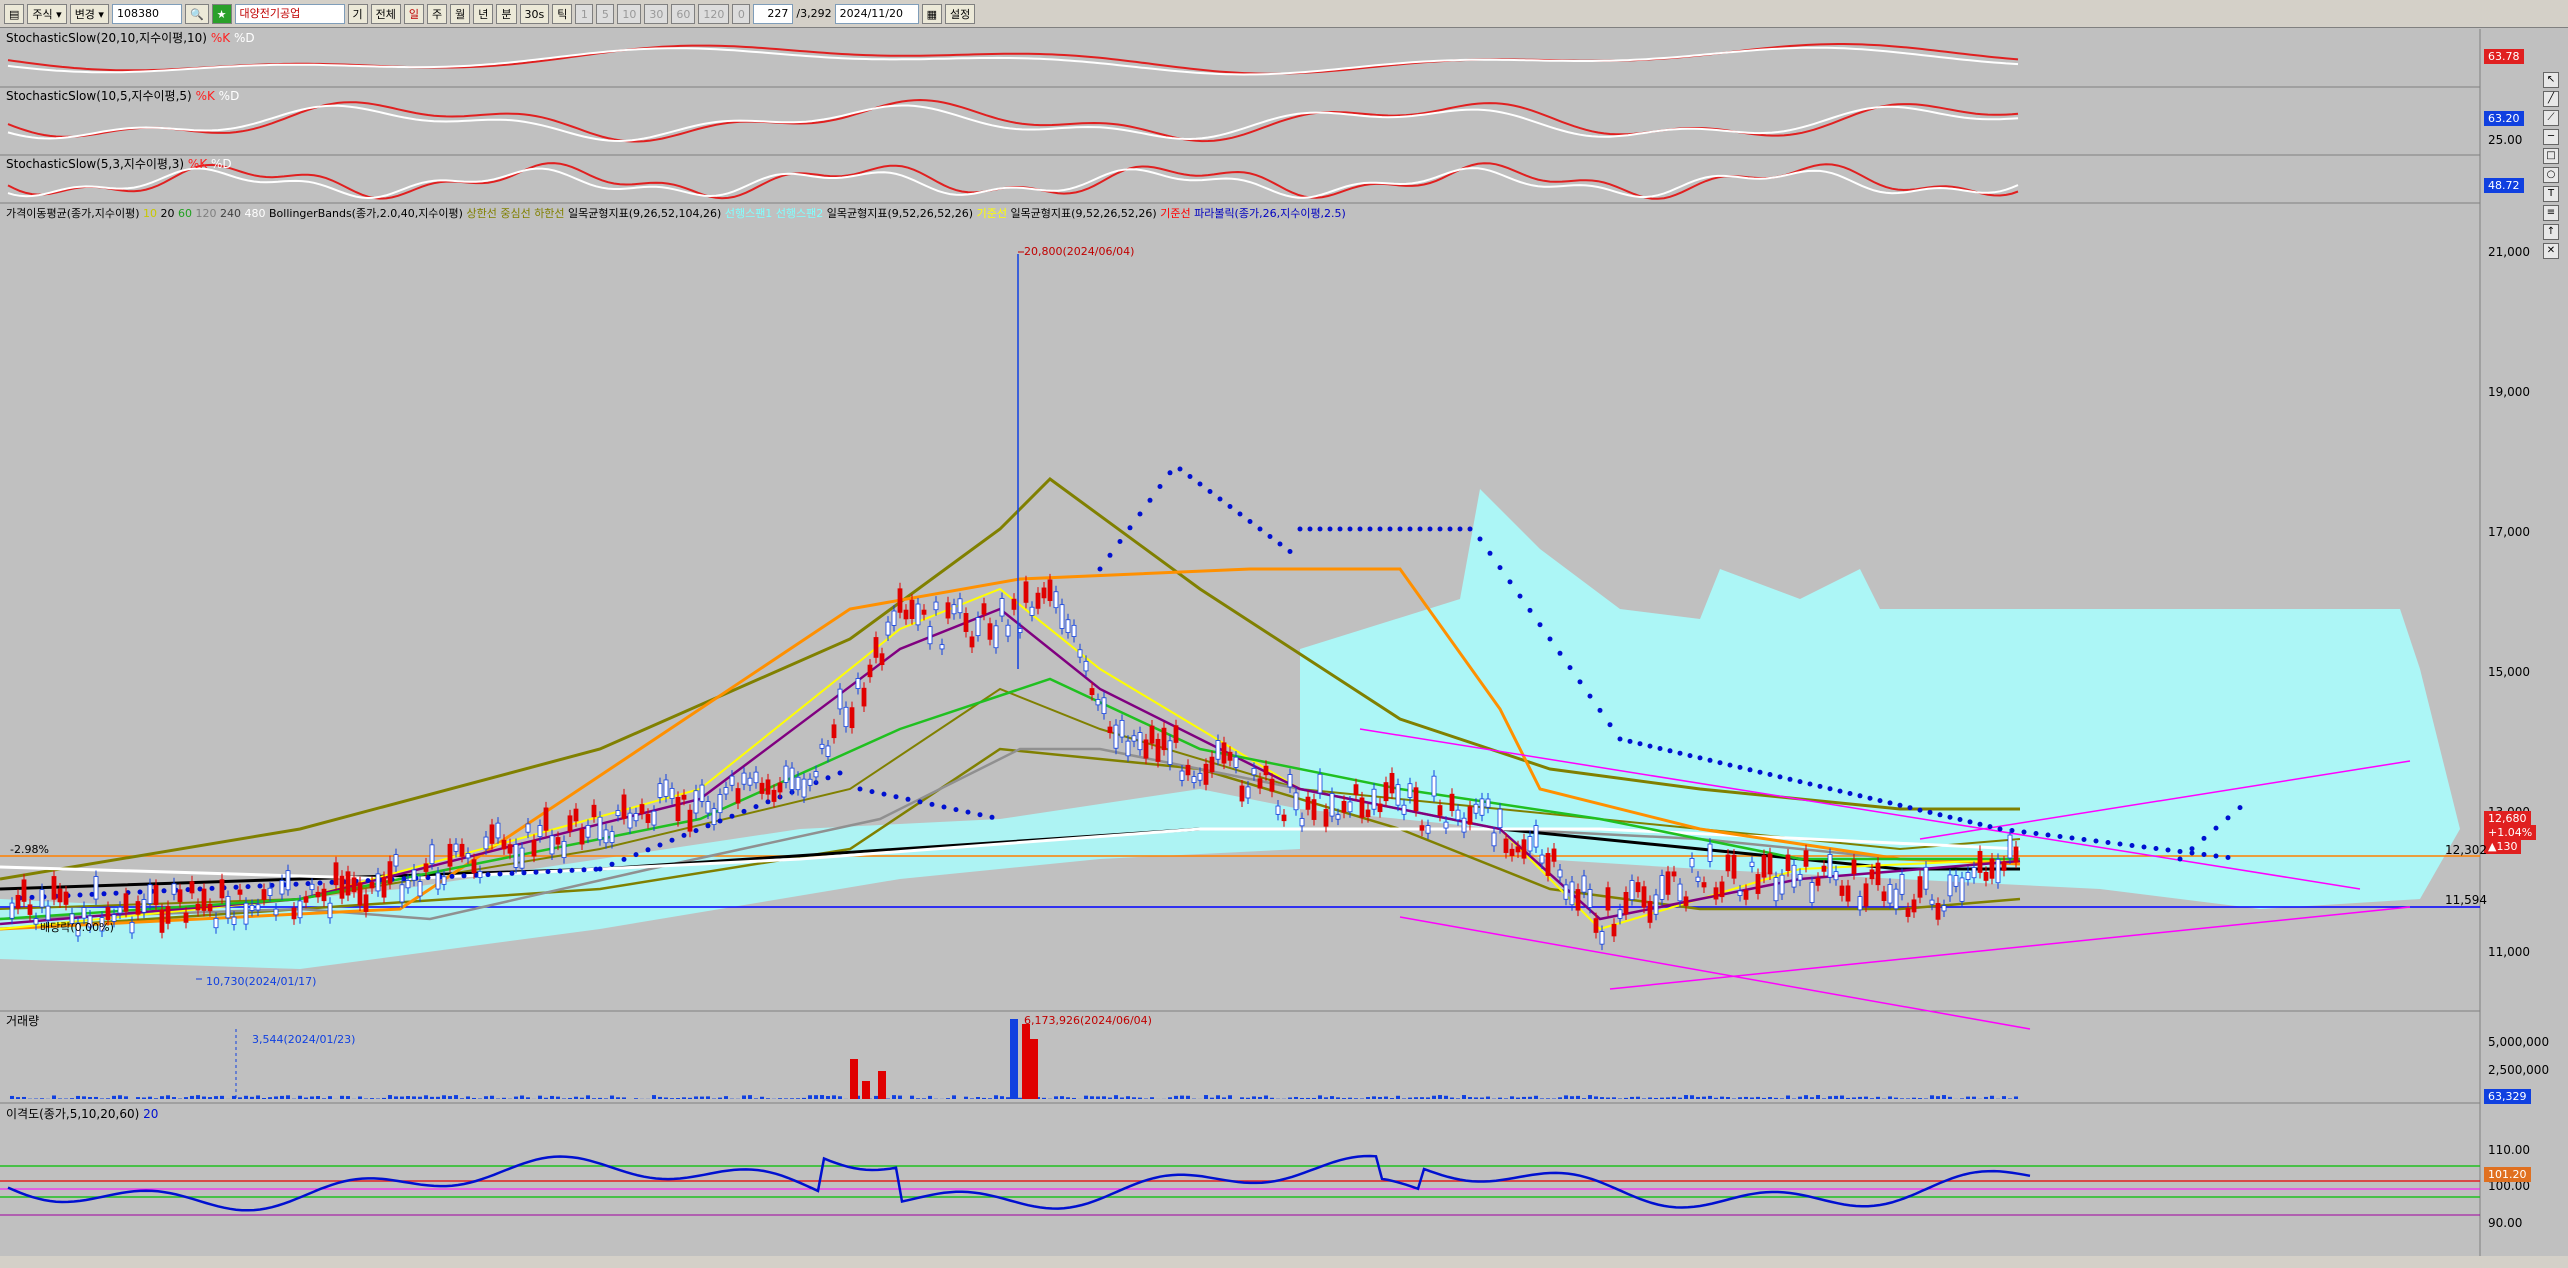 The height and width of the screenshot is (1268, 2568). What do you see at coordinates (656, 13) in the screenshot?
I see `minute-btn-3: 30` at bounding box center [656, 13].